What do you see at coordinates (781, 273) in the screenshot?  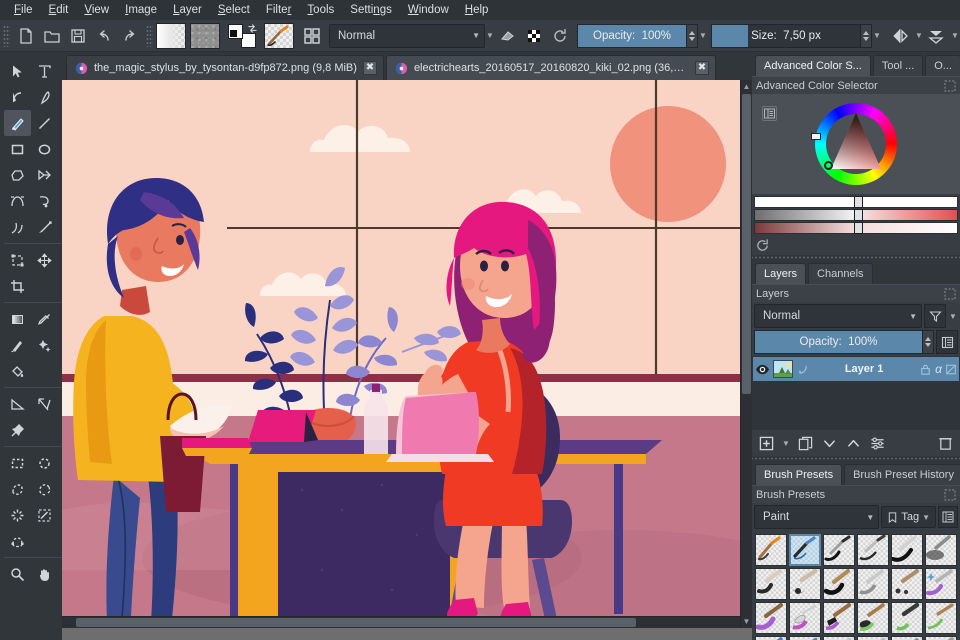 I see `tab-layers: Layers` at bounding box center [781, 273].